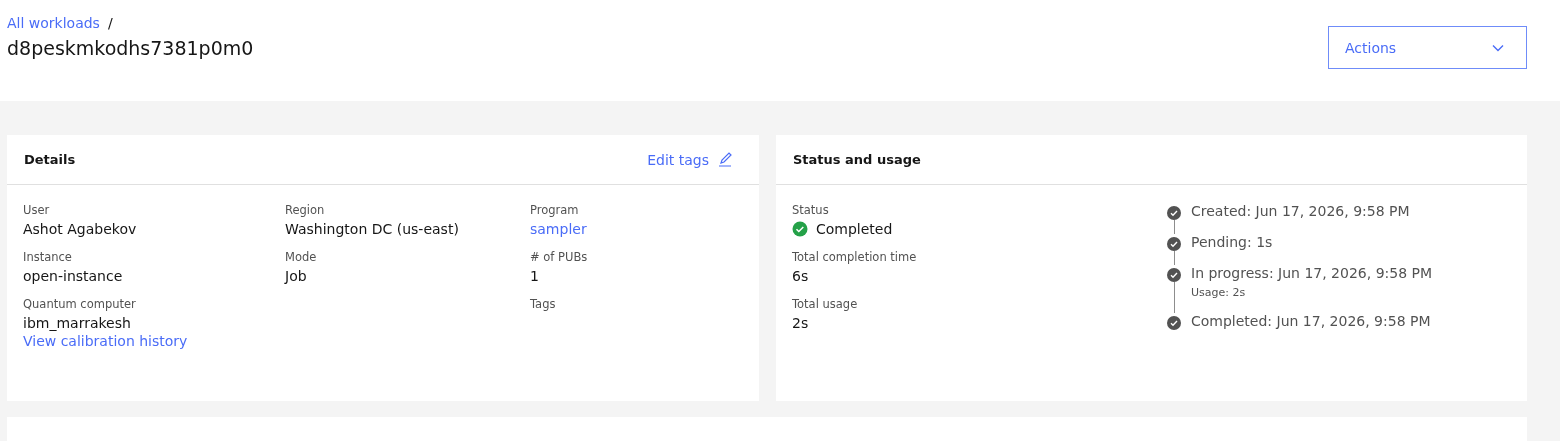 This screenshot has height=441, width=1560. What do you see at coordinates (857, 159) in the screenshot?
I see `card-title: Status and usage` at bounding box center [857, 159].